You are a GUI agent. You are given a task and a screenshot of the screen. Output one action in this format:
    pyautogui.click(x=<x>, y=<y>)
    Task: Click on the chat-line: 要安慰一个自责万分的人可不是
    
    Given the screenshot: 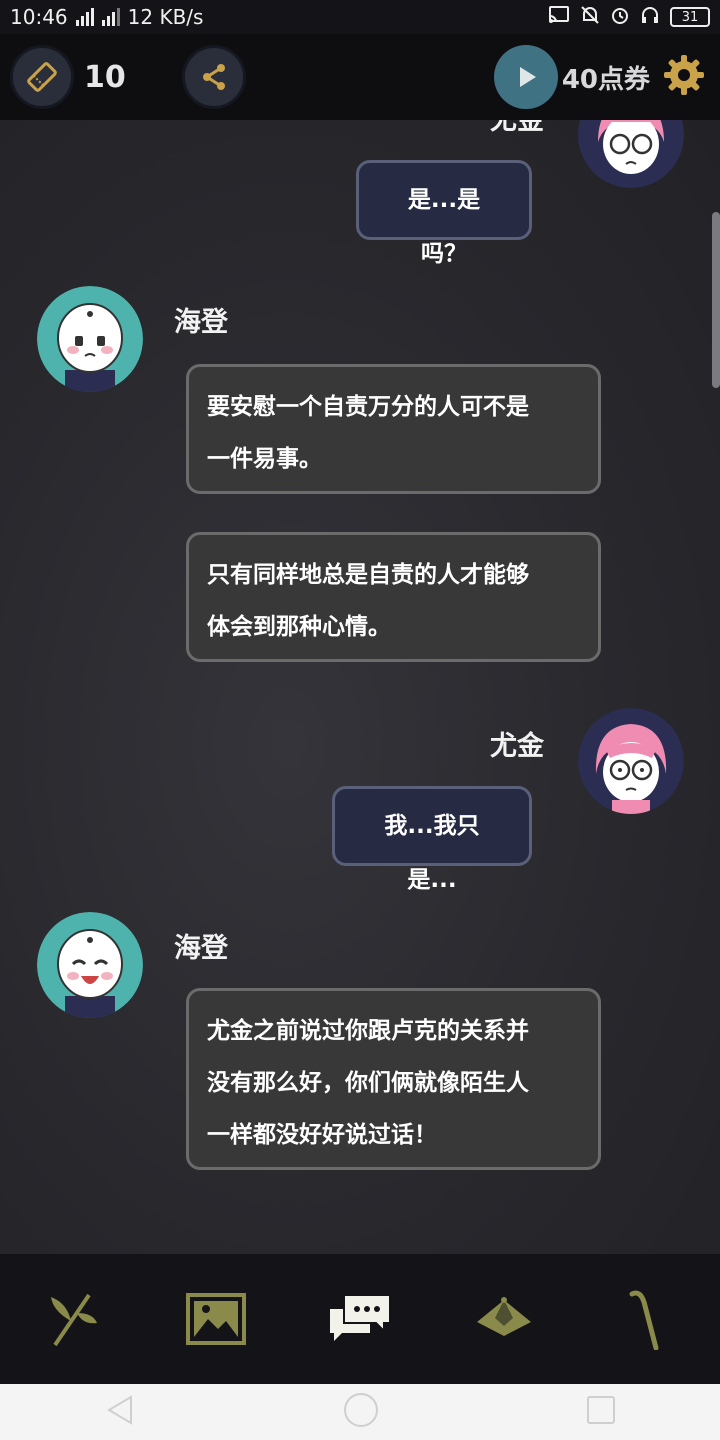 What is the action you would take?
    pyautogui.click(x=368, y=407)
    